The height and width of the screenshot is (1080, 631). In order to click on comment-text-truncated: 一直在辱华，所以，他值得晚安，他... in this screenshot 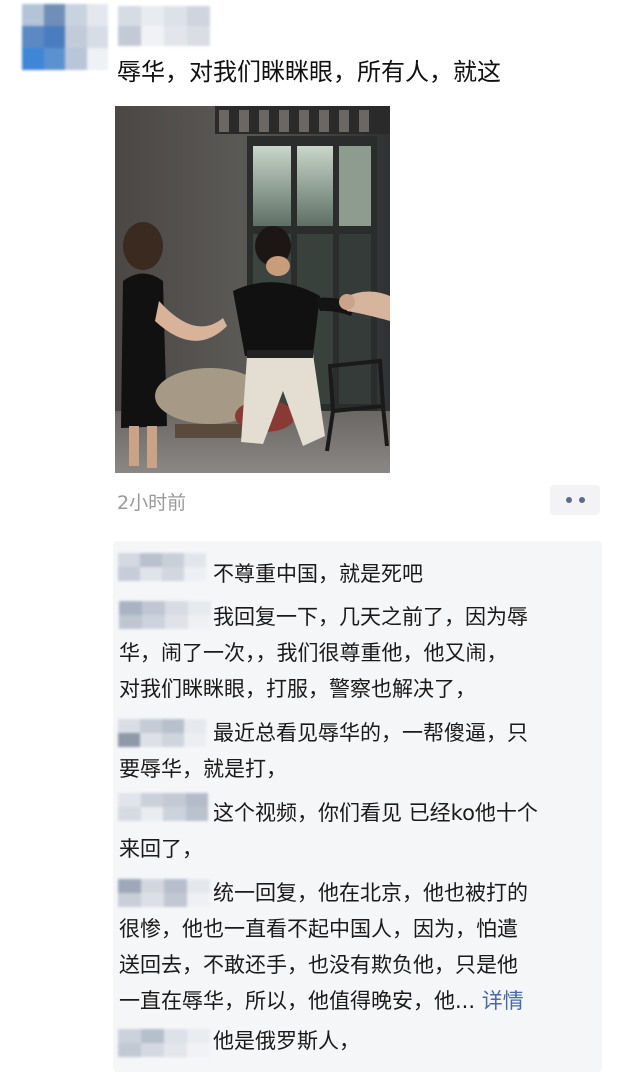, I will do `click(297, 1001)`.